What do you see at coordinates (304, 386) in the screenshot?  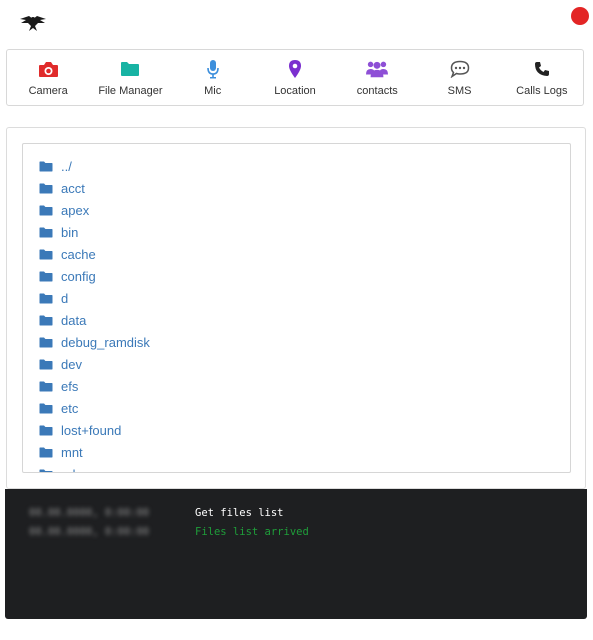 I see `file-list-item: efs` at bounding box center [304, 386].